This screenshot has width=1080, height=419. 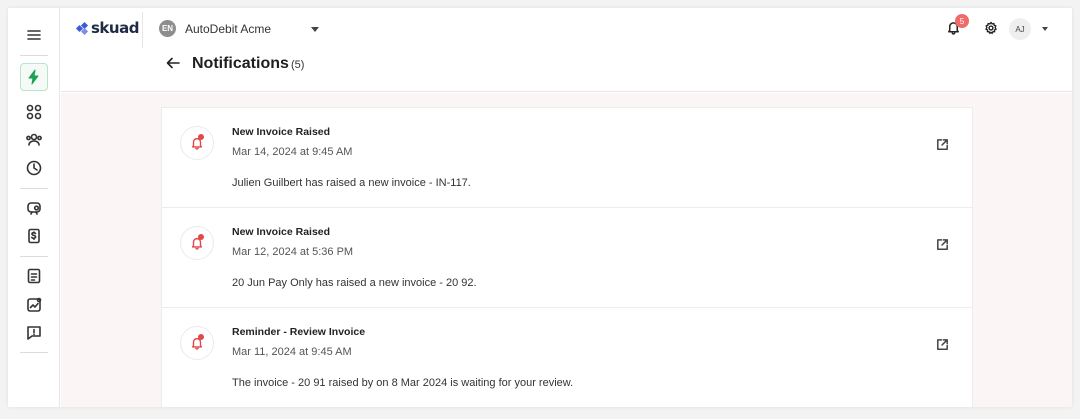 I want to click on sidebar-item-dashboard, so click(x=34, y=112).